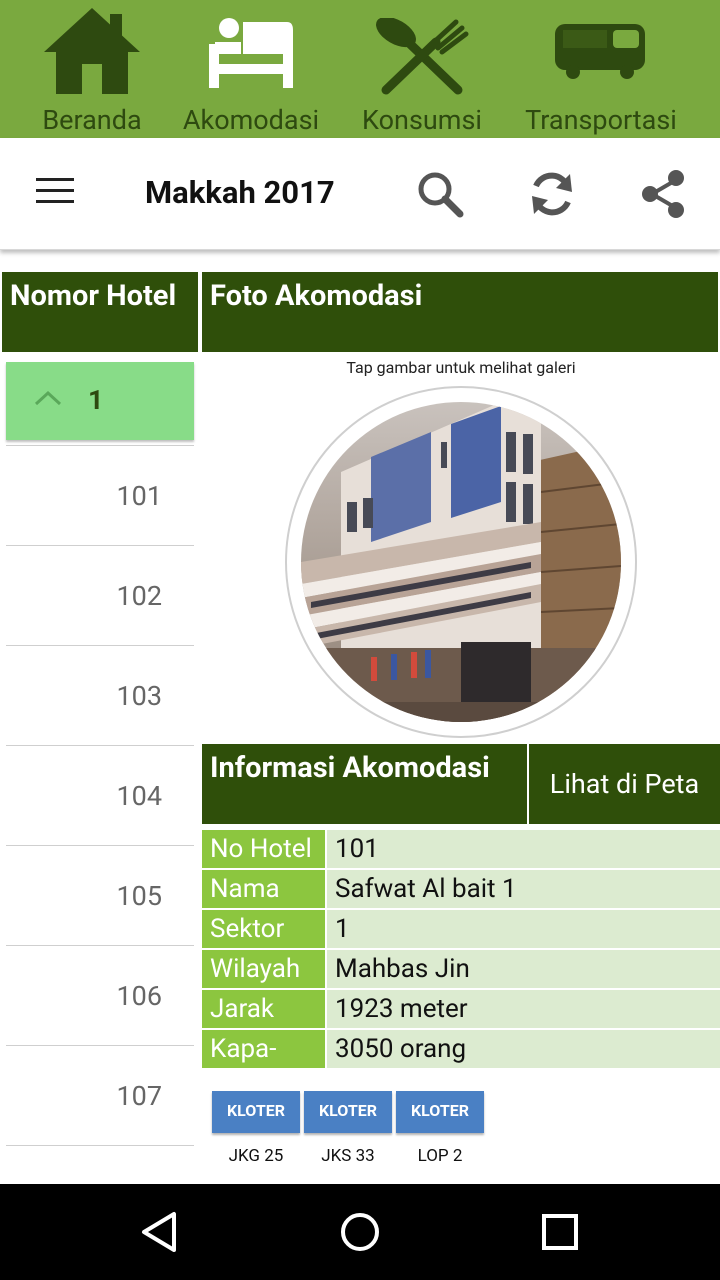 The image size is (720, 1280). What do you see at coordinates (100, 896) in the screenshot?
I see `list-item: 105` at bounding box center [100, 896].